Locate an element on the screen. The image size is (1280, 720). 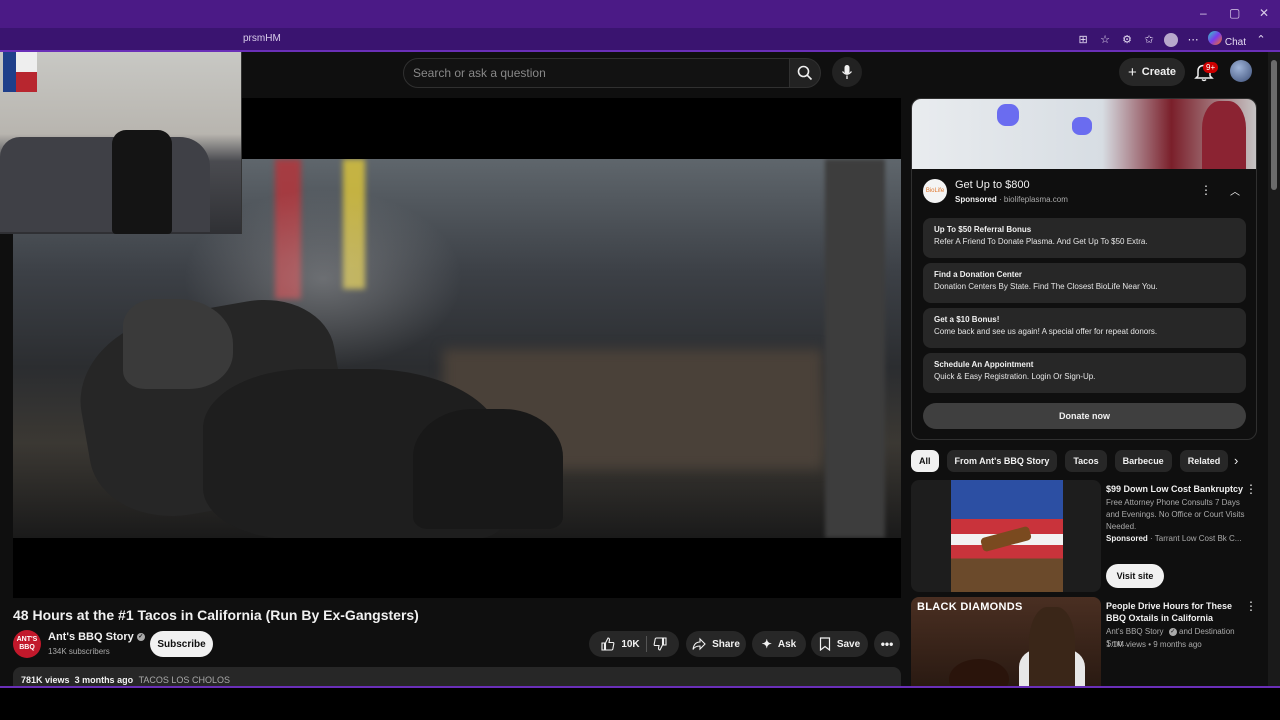
recommendation-title: $99 Down Low Cost Bankruptcy is located at coordinates (1176, 489).